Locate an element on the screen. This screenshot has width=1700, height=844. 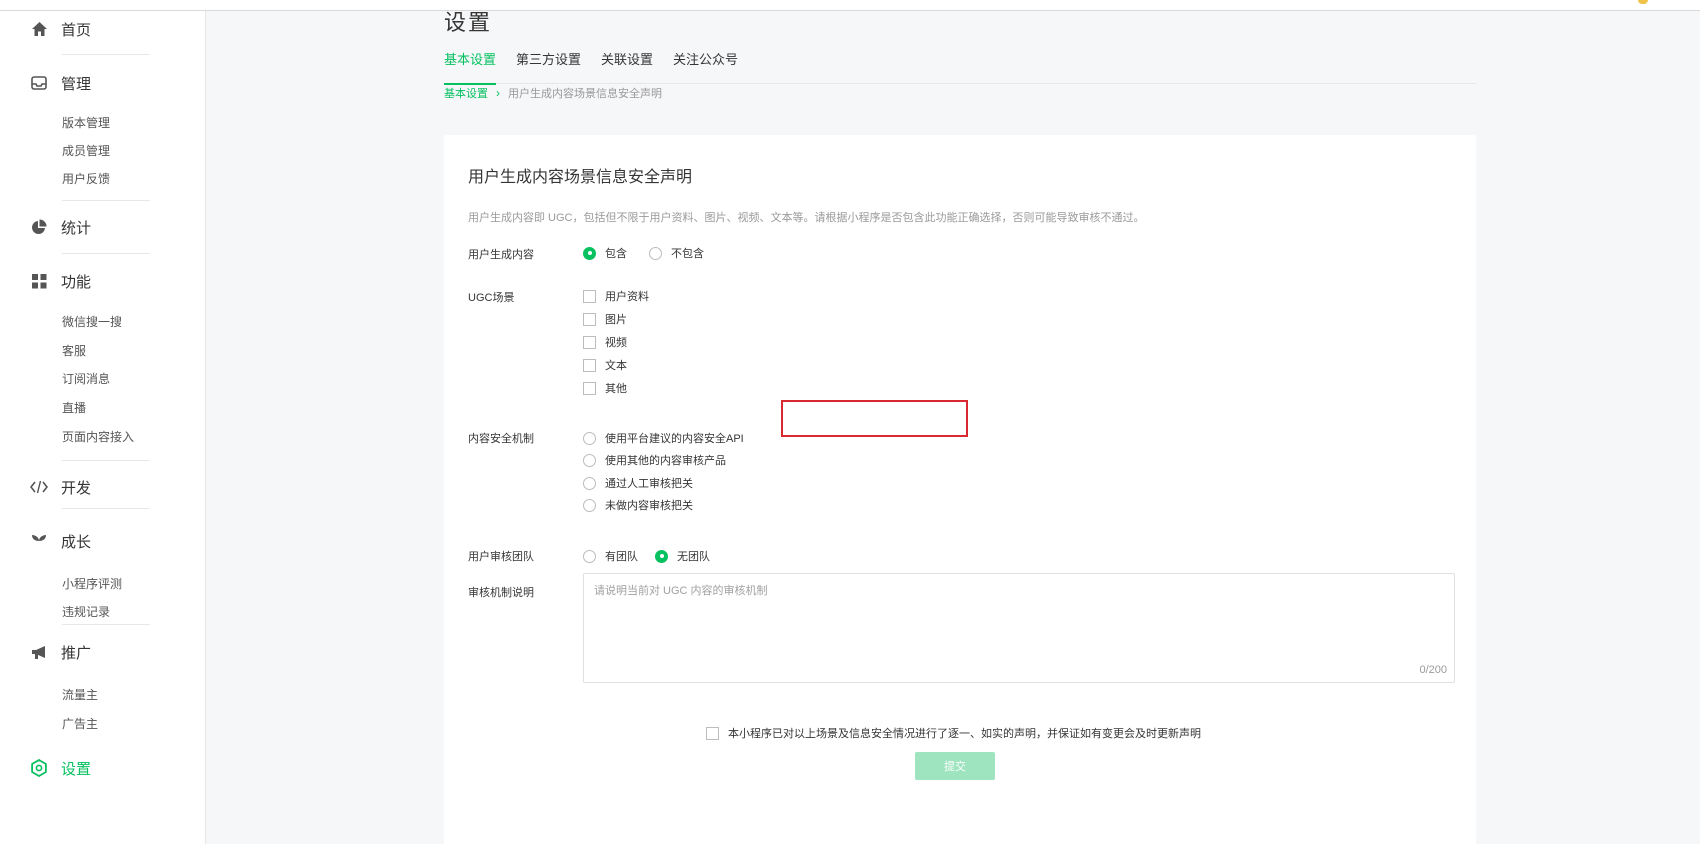
security-manual-review-option: 通过人工审核把关 is located at coordinates (638, 483).